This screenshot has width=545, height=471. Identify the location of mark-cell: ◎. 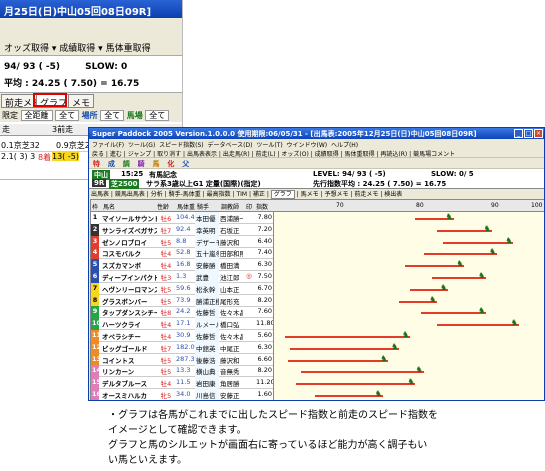
(249, 277).